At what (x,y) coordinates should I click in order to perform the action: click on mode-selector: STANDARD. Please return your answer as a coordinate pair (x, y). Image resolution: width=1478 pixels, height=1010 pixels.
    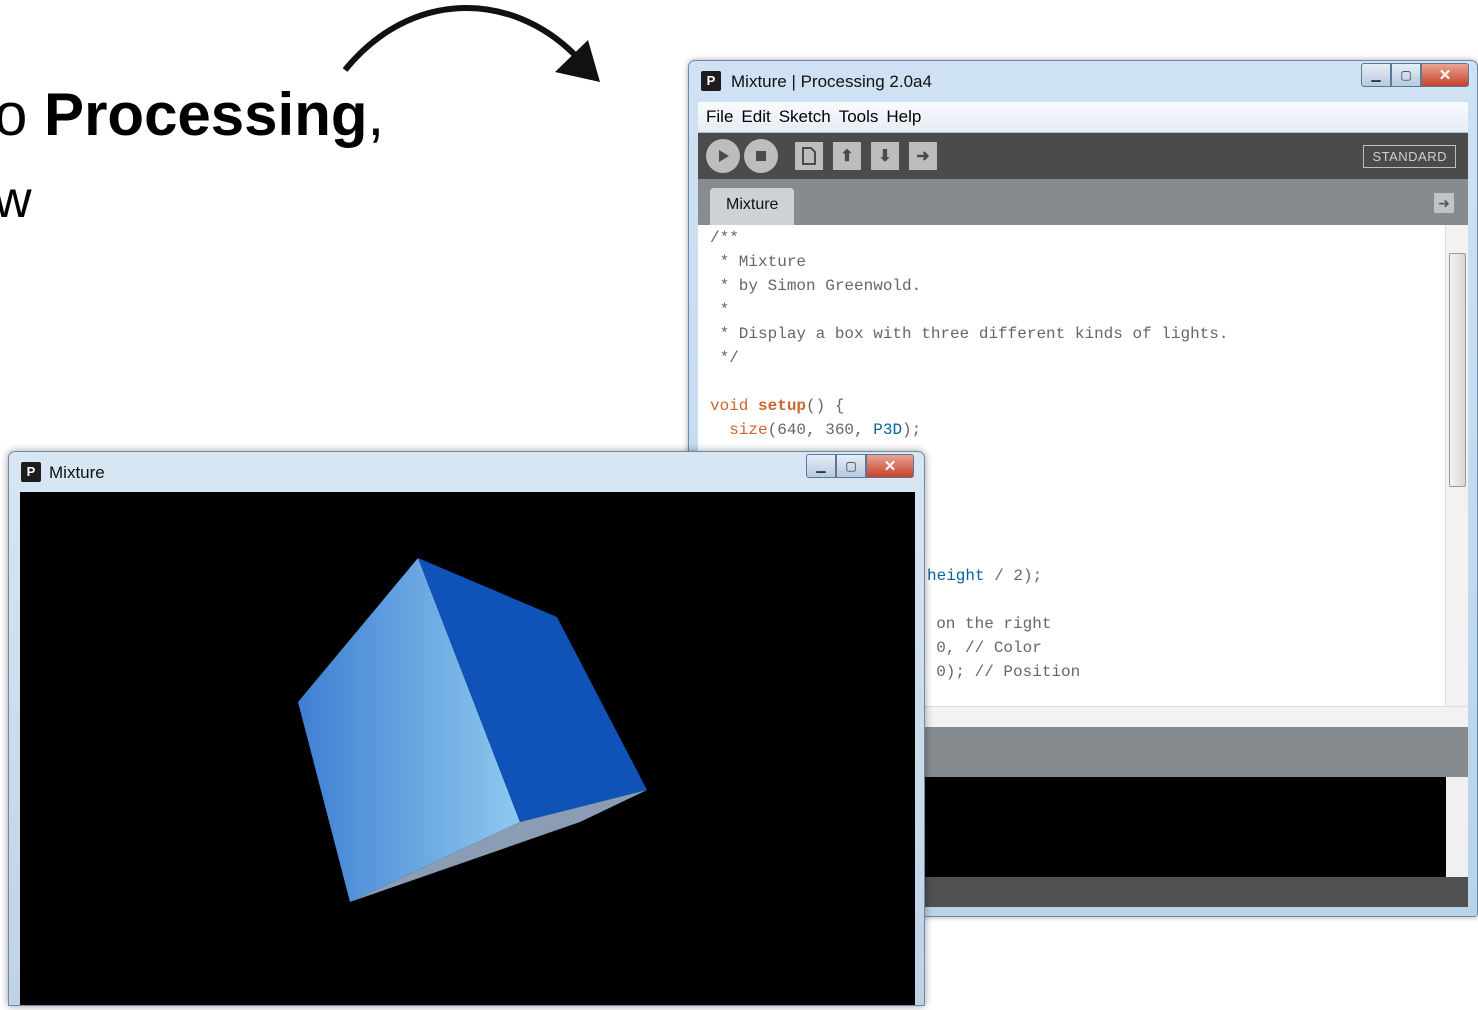
    Looking at the image, I should click on (1409, 156).